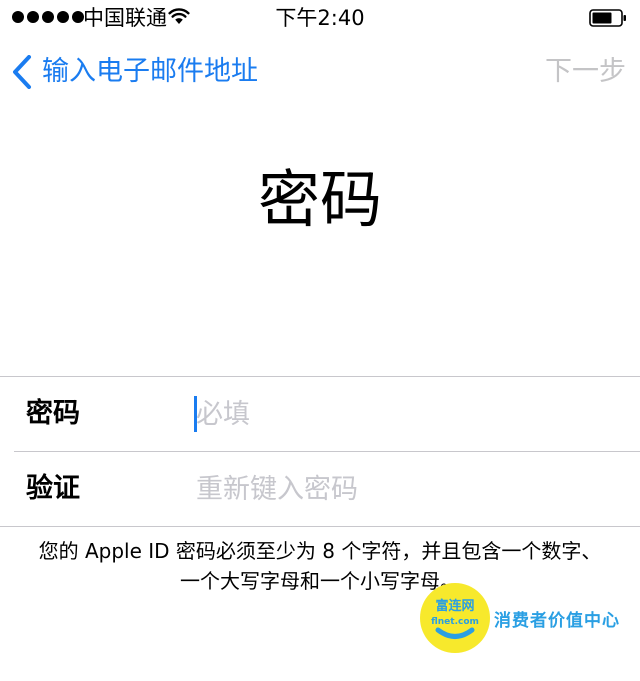 The width and height of the screenshot is (640, 681). I want to click on page-title: 密码, so click(319, 199).